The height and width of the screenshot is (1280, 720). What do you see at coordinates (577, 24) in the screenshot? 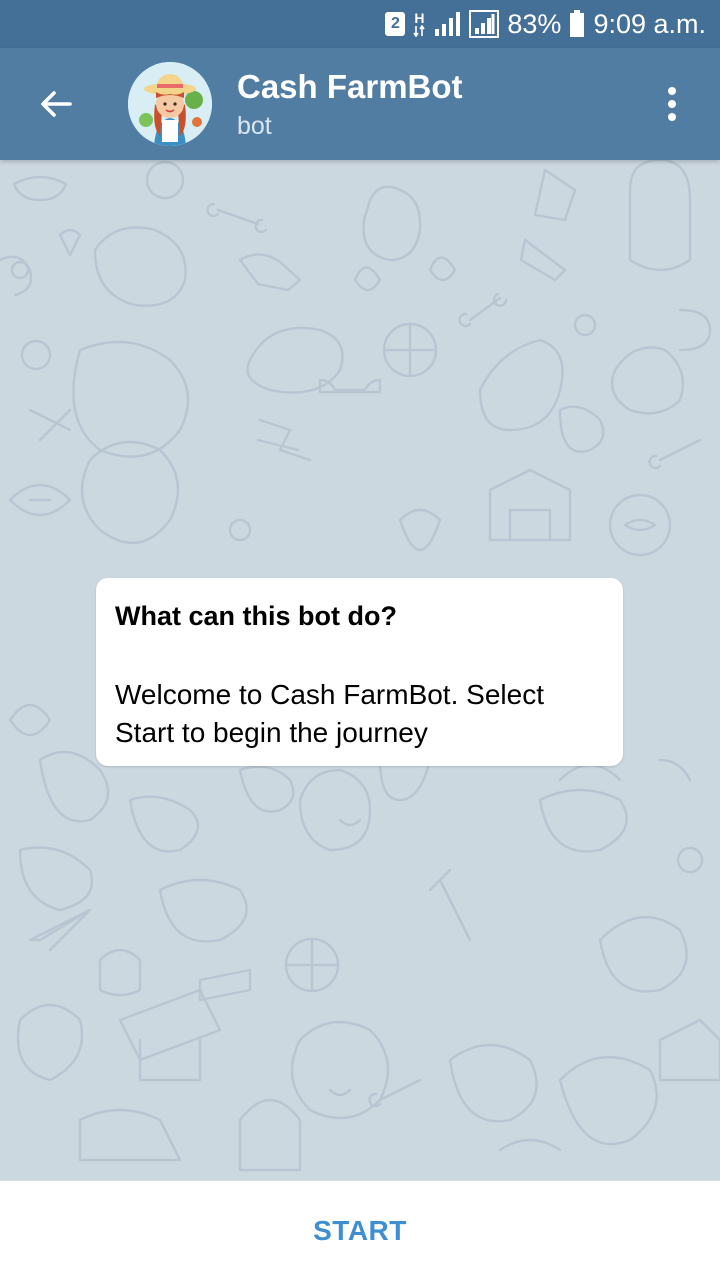
I see `battery-icon` at bounding box center [577, 24].